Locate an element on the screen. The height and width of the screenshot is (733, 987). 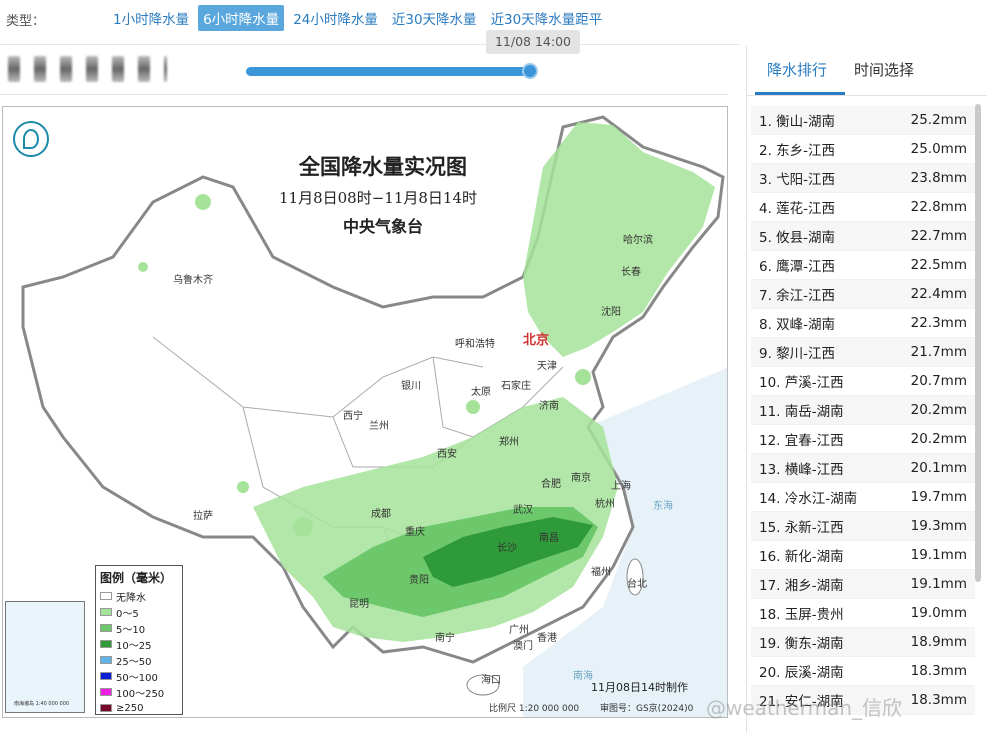
station-name: 5. 攸县-湖南 is located at coordinates (797, 238).